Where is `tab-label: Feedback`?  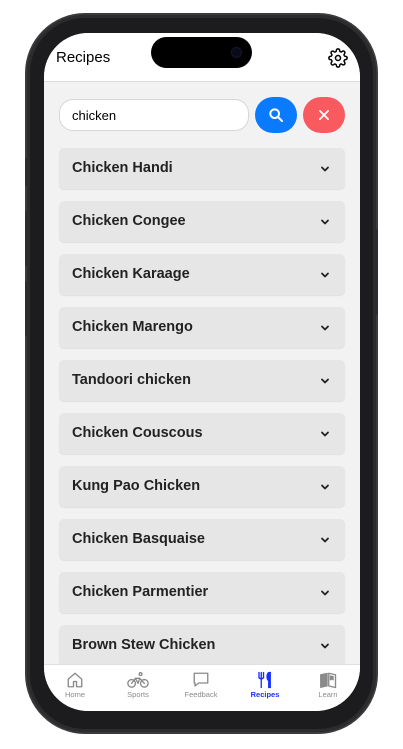
tab-label: Feedback is located at coordinates (201, 694).